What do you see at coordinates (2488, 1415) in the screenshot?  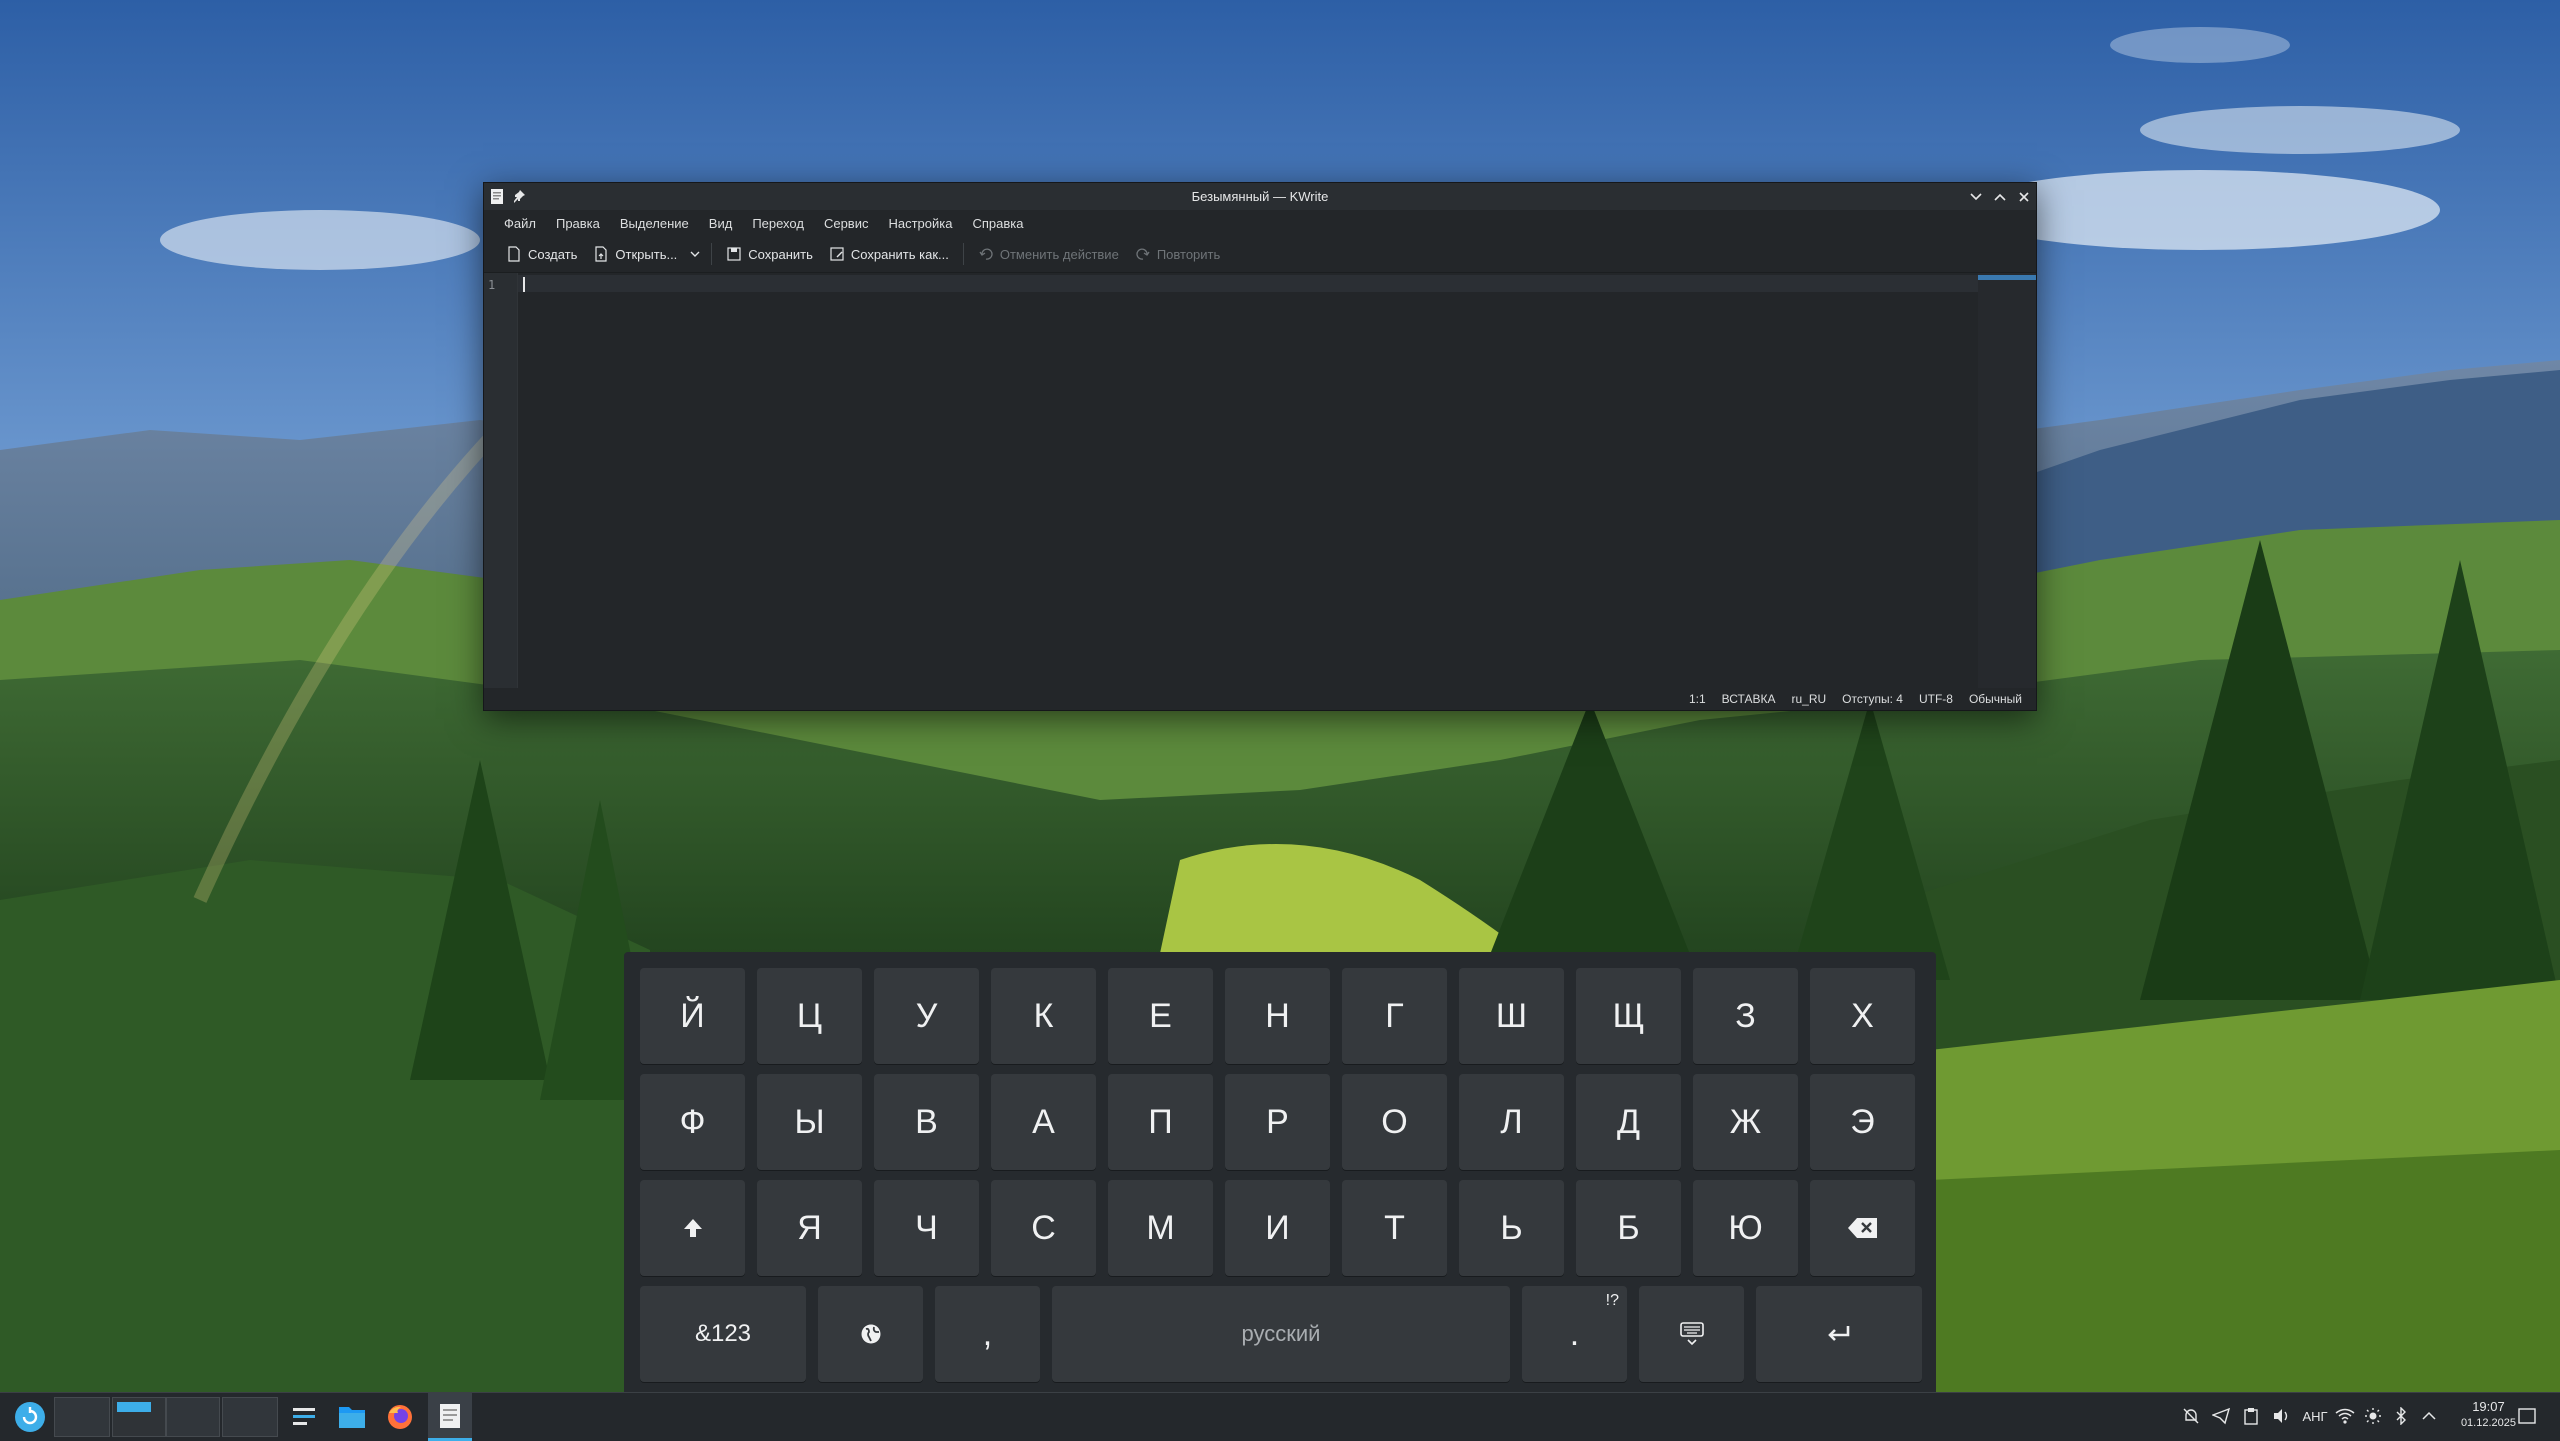 I see `digital-clock: 19:07 01.12.2025` at bounding box center [2488, 1415].